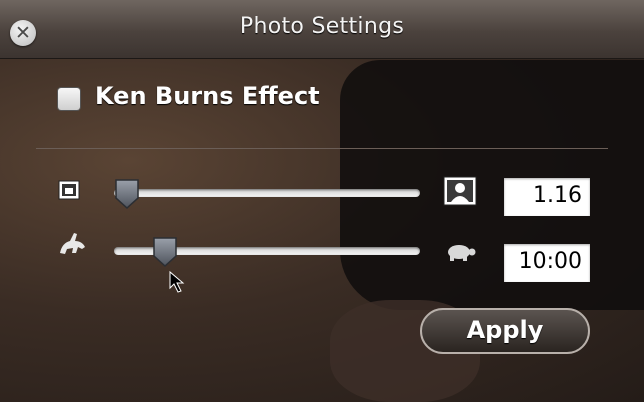 This screenshot has height=402, width=644. I want to click on zoom-slider-track, so click(267, 193).